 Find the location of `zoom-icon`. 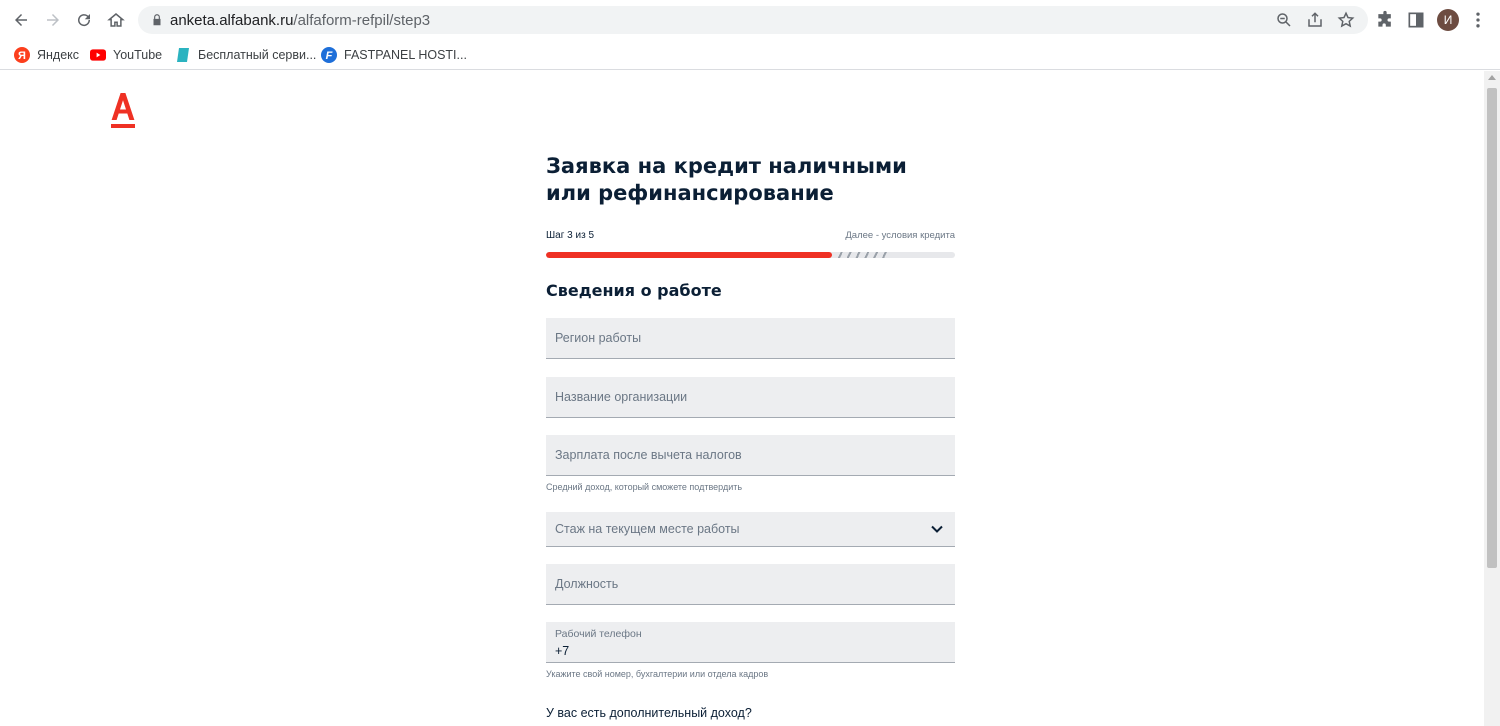

zoom-icon is located at coordinates (1284, 20).